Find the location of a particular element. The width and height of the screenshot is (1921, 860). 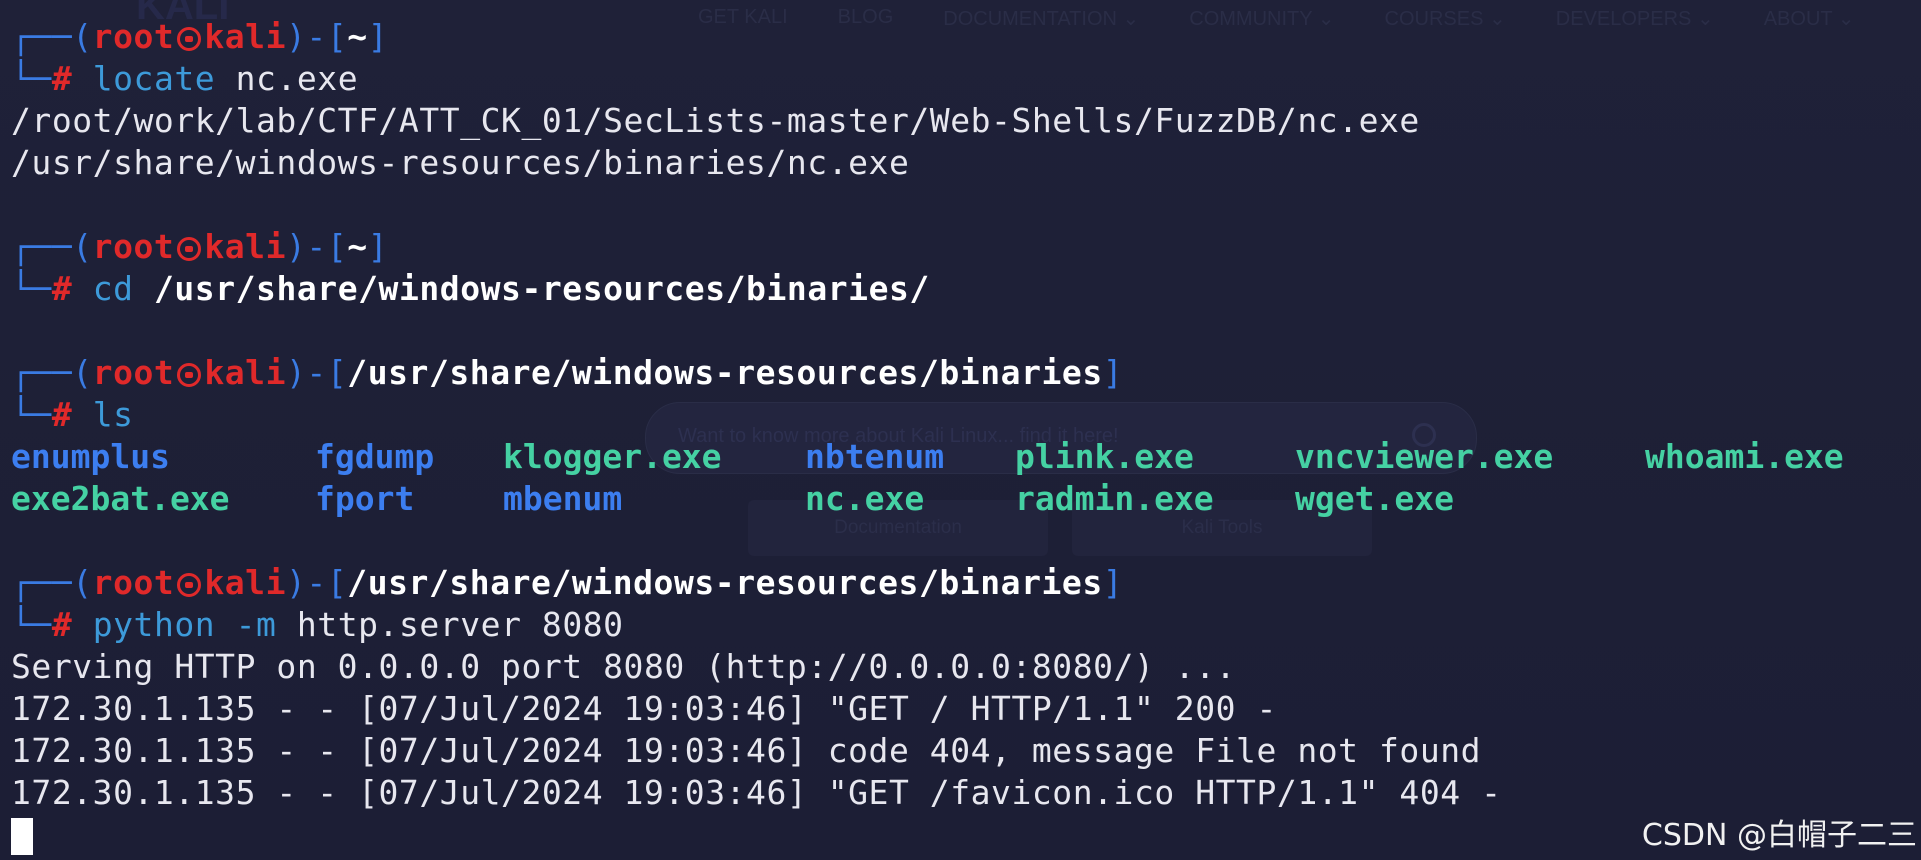

ls-entry-exe: vncviewer.exe is located at coordinates (1424, 456).